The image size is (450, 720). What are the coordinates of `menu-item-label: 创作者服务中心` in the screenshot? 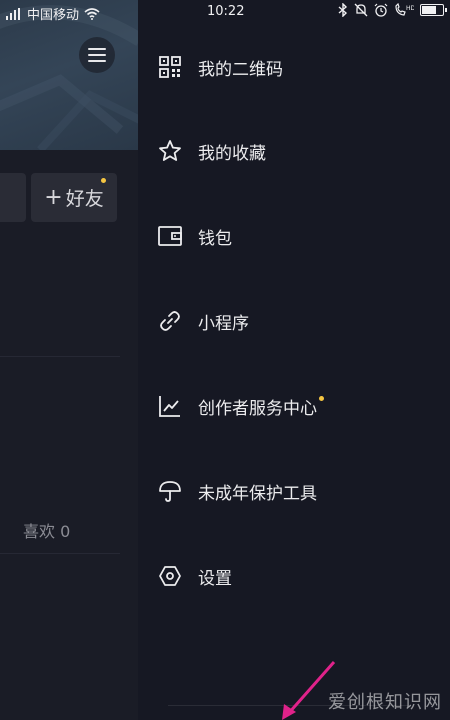 It's located at (261, 406).